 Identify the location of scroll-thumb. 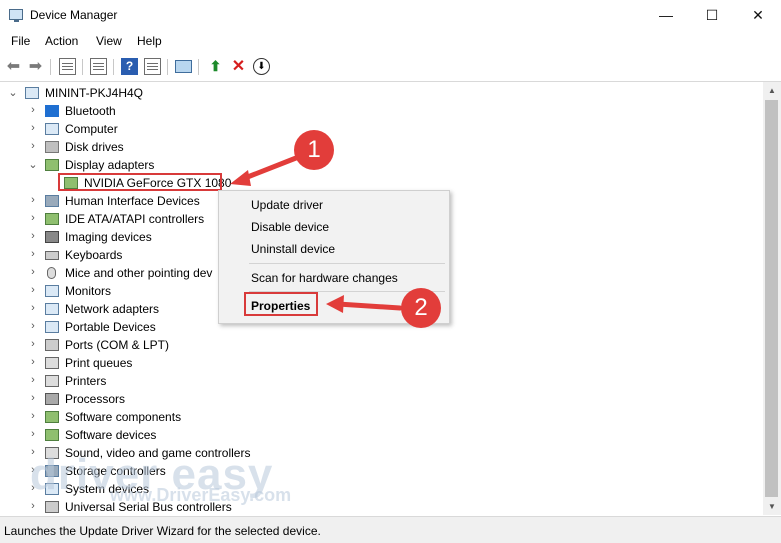
(771, 298).